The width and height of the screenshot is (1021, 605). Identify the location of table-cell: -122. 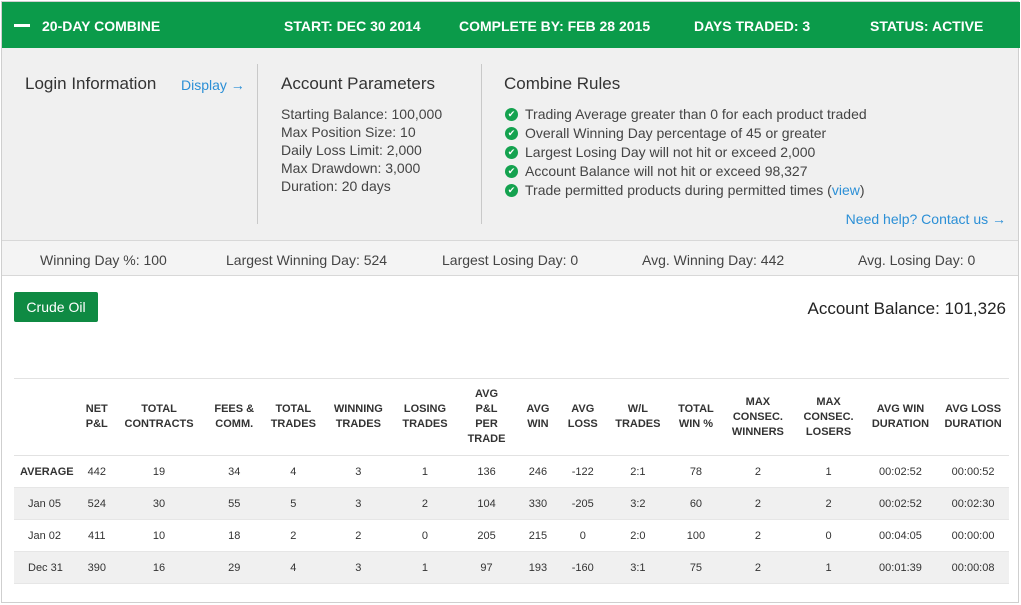
(583, 471).